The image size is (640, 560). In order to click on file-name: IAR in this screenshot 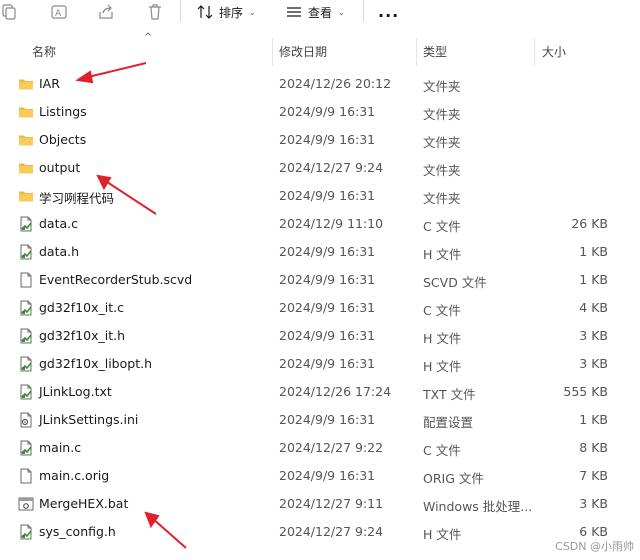, I will do `click(49, 83)`.